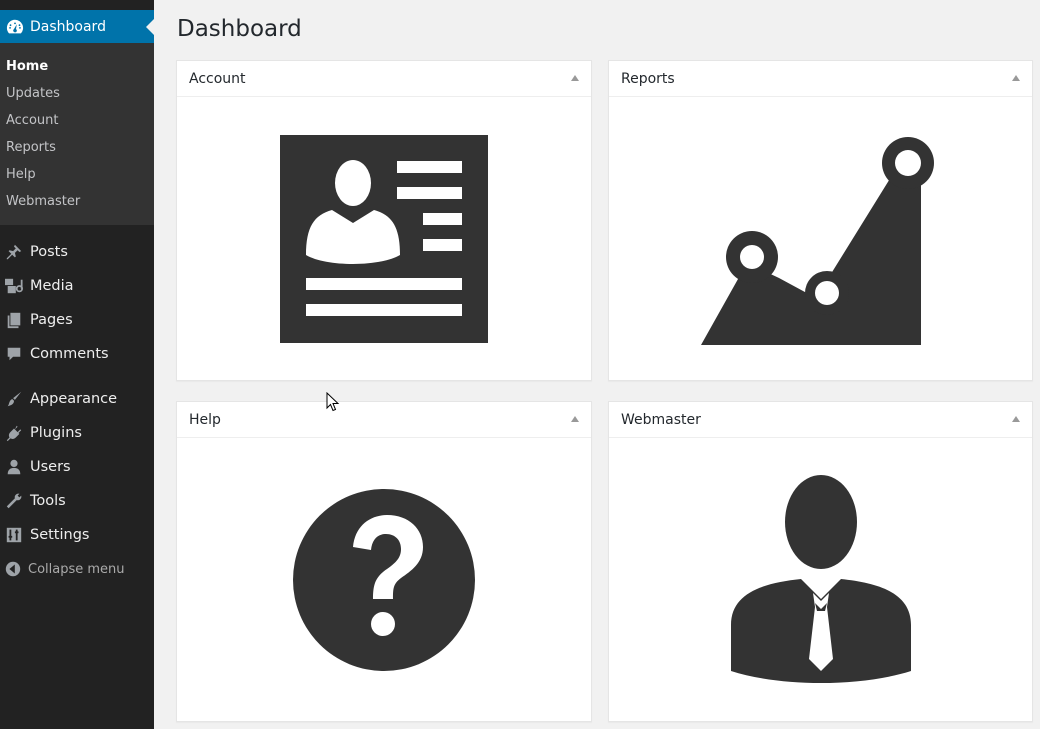  What do you see at coordinates (52, 286) in the screenshot?
I see `sidebar-item-media-label: Media` at bounding box center [52, 286].